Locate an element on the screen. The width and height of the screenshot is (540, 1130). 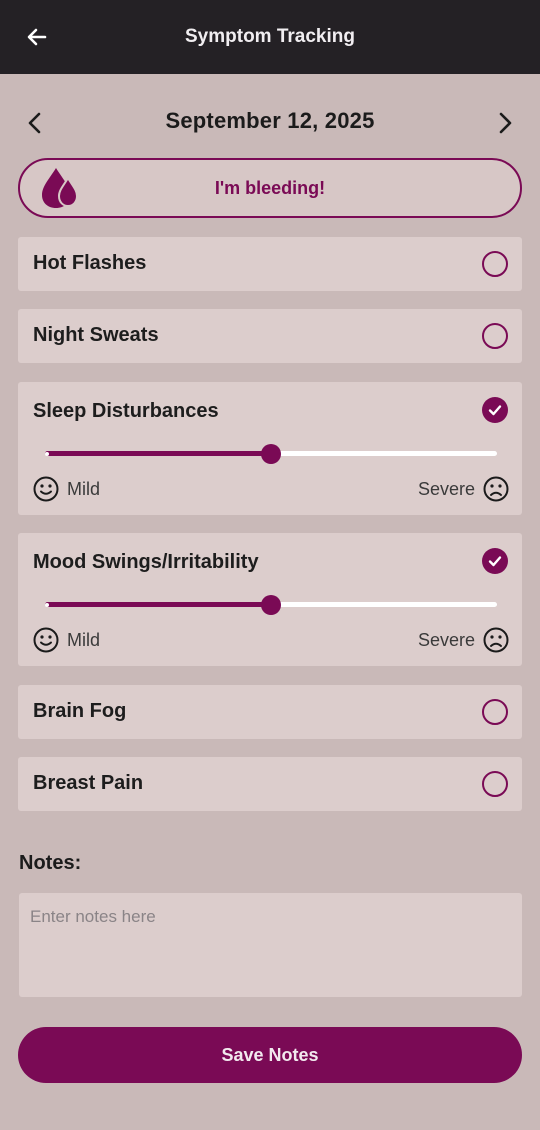
page-title: Symptom Tracking is located at coordinates (270, 36).